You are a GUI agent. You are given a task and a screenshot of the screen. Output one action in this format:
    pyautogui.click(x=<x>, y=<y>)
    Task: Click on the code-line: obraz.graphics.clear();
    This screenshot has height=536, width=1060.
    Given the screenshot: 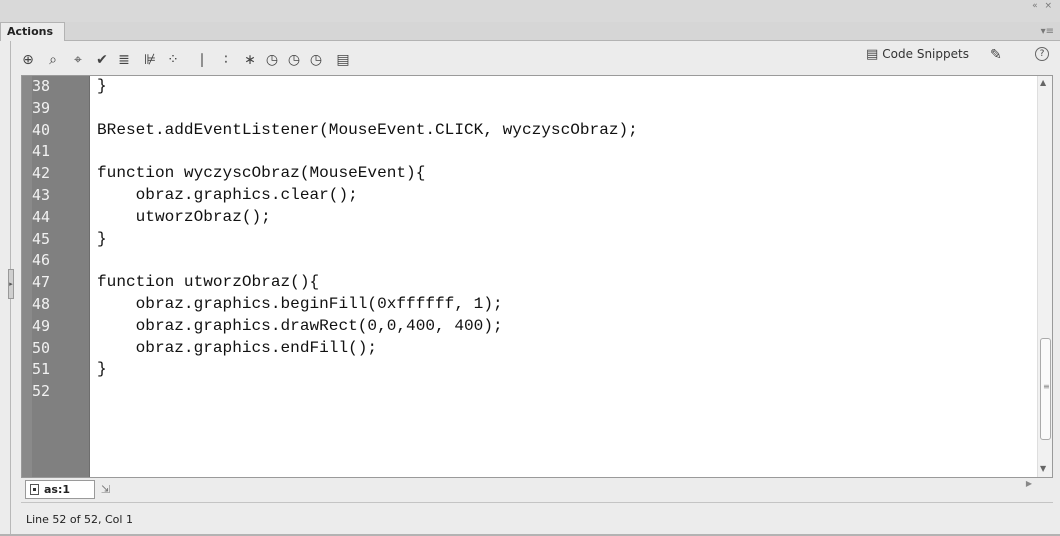 What is the action you would take?
    pyautogui.click(x=227, y=195)
    